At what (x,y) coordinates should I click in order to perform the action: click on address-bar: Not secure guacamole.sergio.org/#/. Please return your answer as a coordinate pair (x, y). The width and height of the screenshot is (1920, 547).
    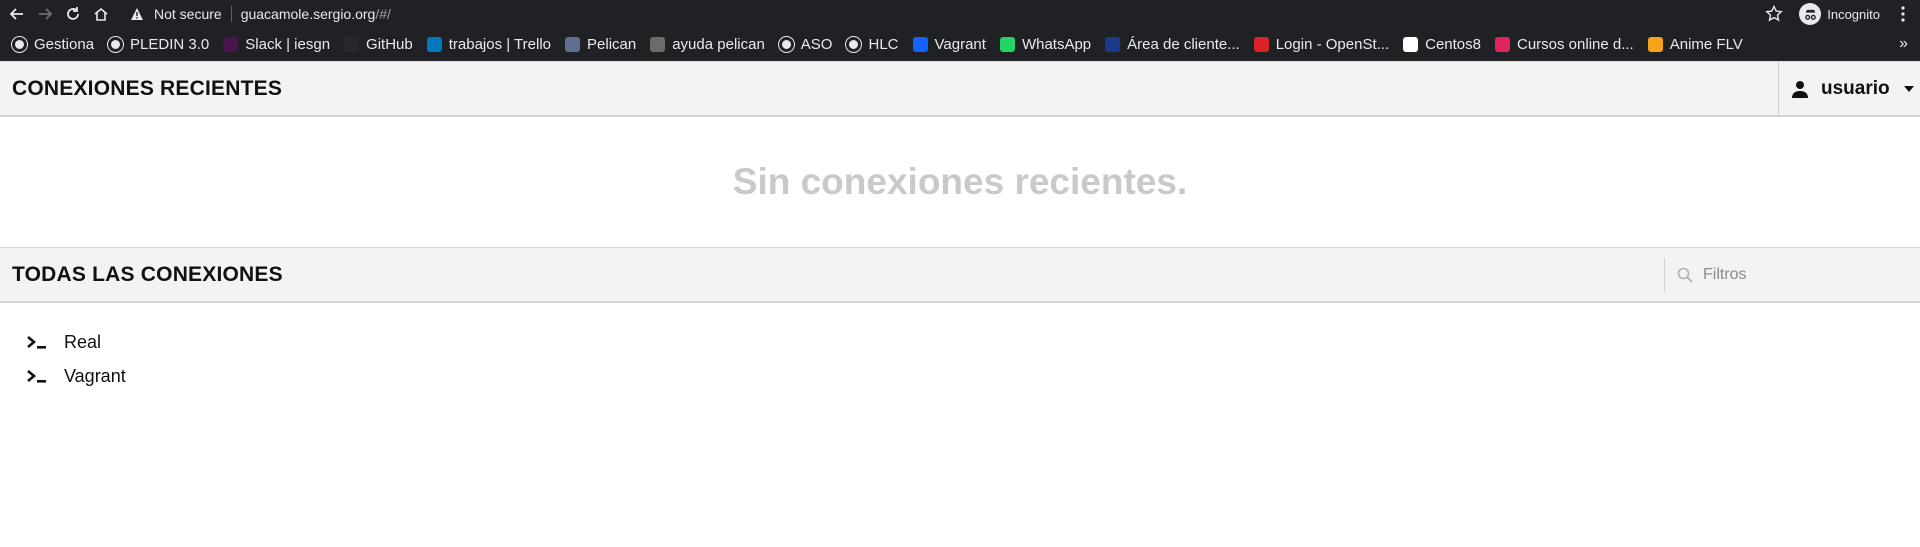
    Looking at the image, I should click on (260, 14).